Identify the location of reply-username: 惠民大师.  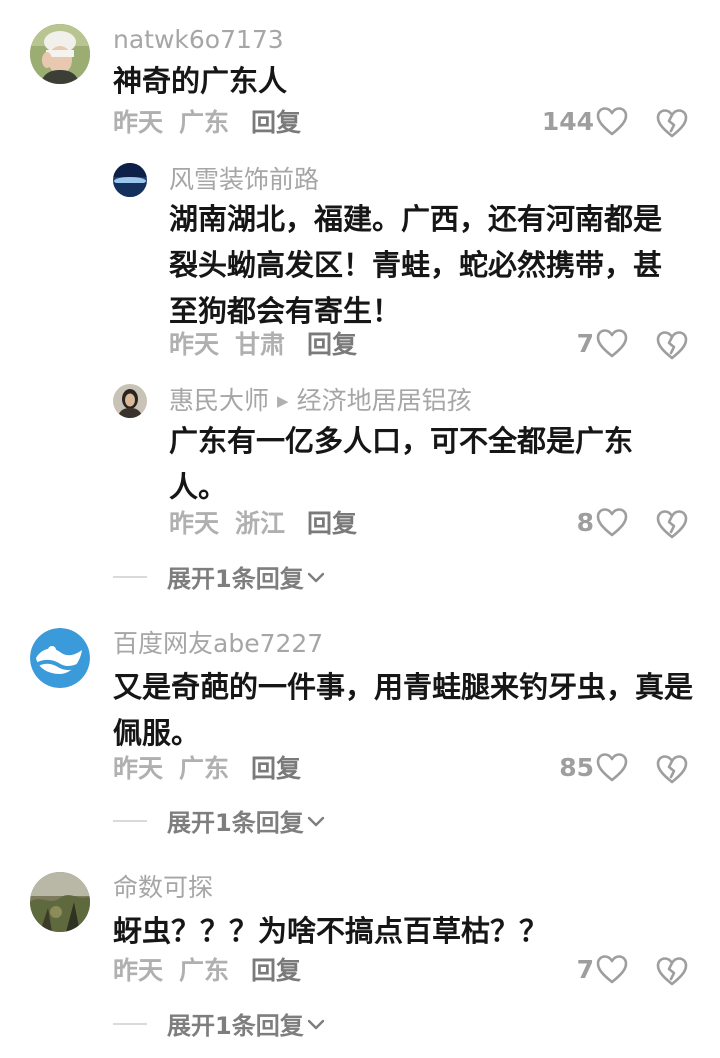
(219, 401).